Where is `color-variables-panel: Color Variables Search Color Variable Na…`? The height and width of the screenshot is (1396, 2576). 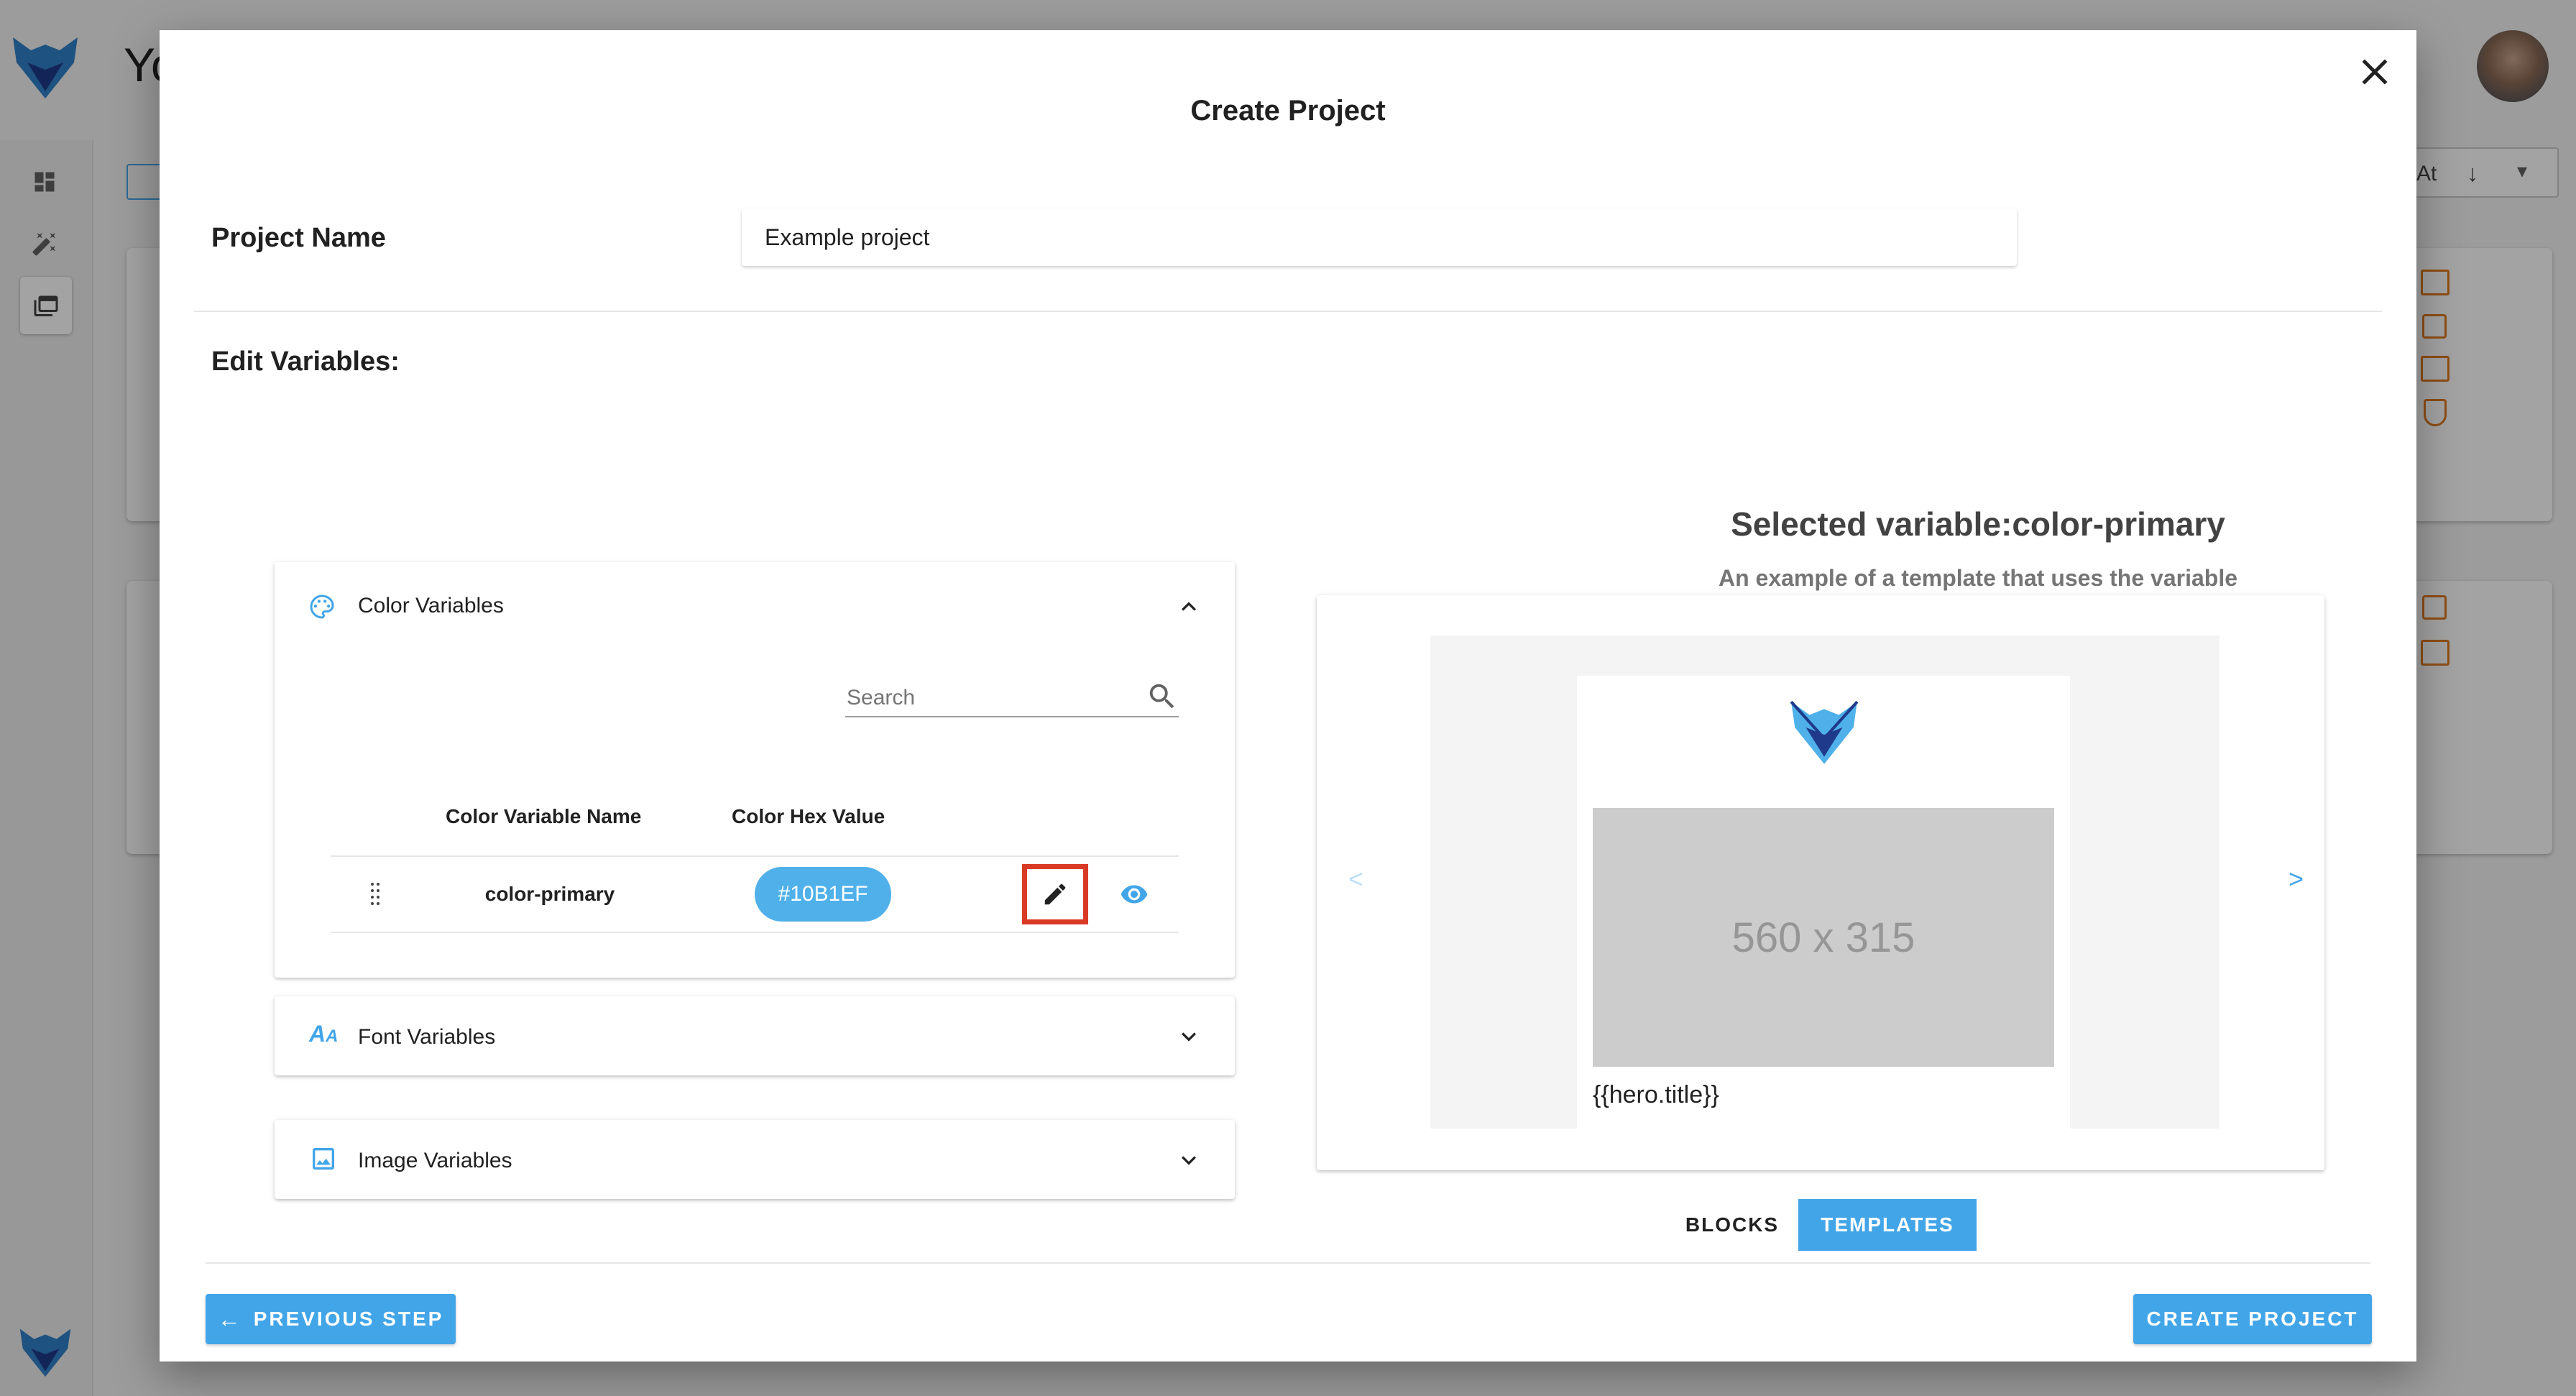
color-variables-panel: Color Variables Search Color Variable Na… is located at coordinates (755, 770).